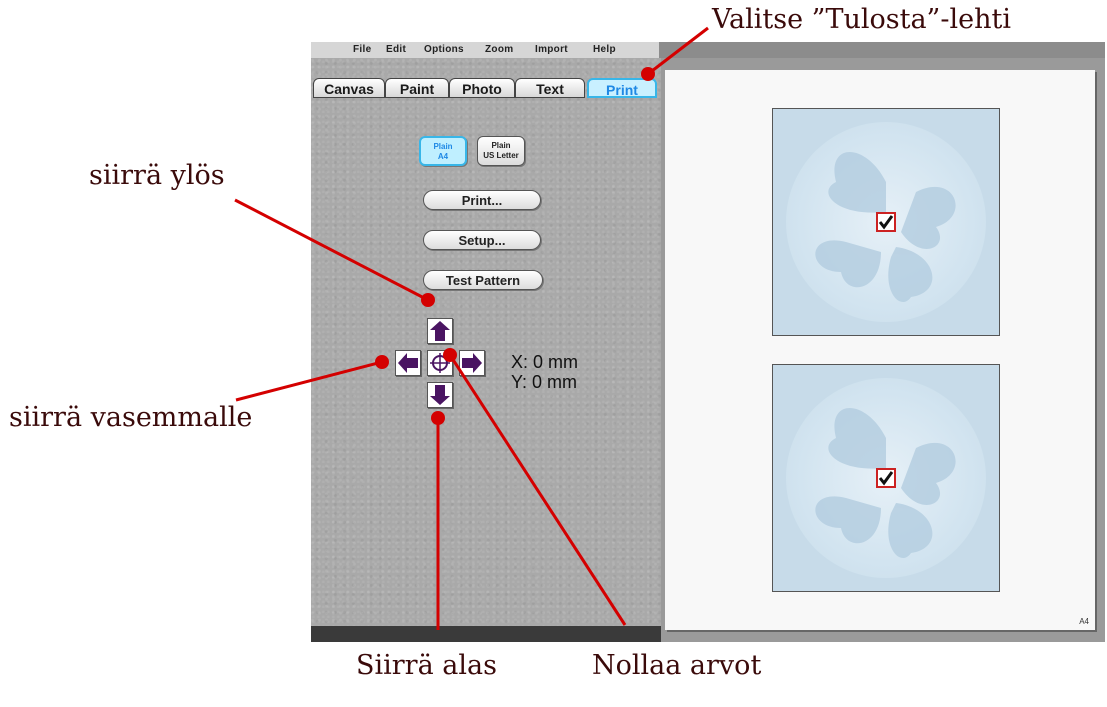  Describe the element at coordinates (426, 665) in the screenshot. I see `annotation-move-down: Siirrä alas` at that location.